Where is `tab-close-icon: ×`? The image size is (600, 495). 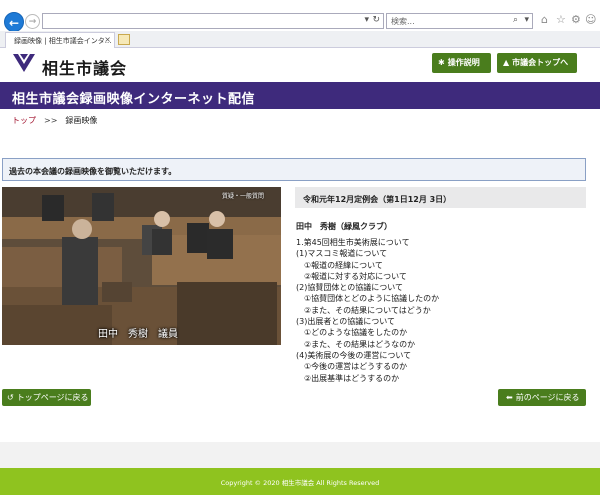
tab-close-icon: × is located at coordinates (107, 39).